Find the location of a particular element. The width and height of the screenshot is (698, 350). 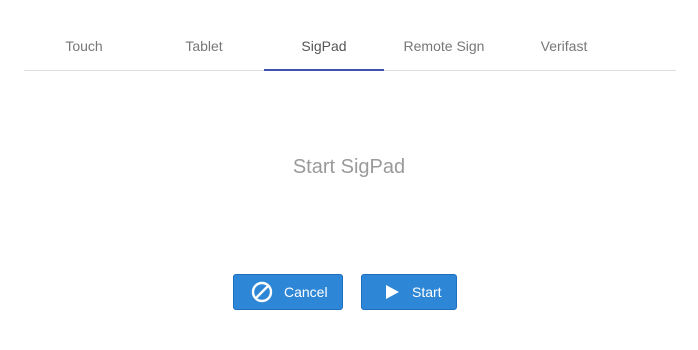

cancel-button: Cancel is located at coordinates (288, 292).